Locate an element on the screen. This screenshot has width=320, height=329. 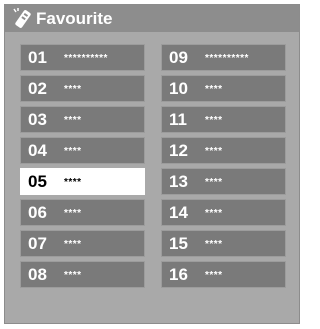
favourite-number: 14 is located at coordinates (178, 212).